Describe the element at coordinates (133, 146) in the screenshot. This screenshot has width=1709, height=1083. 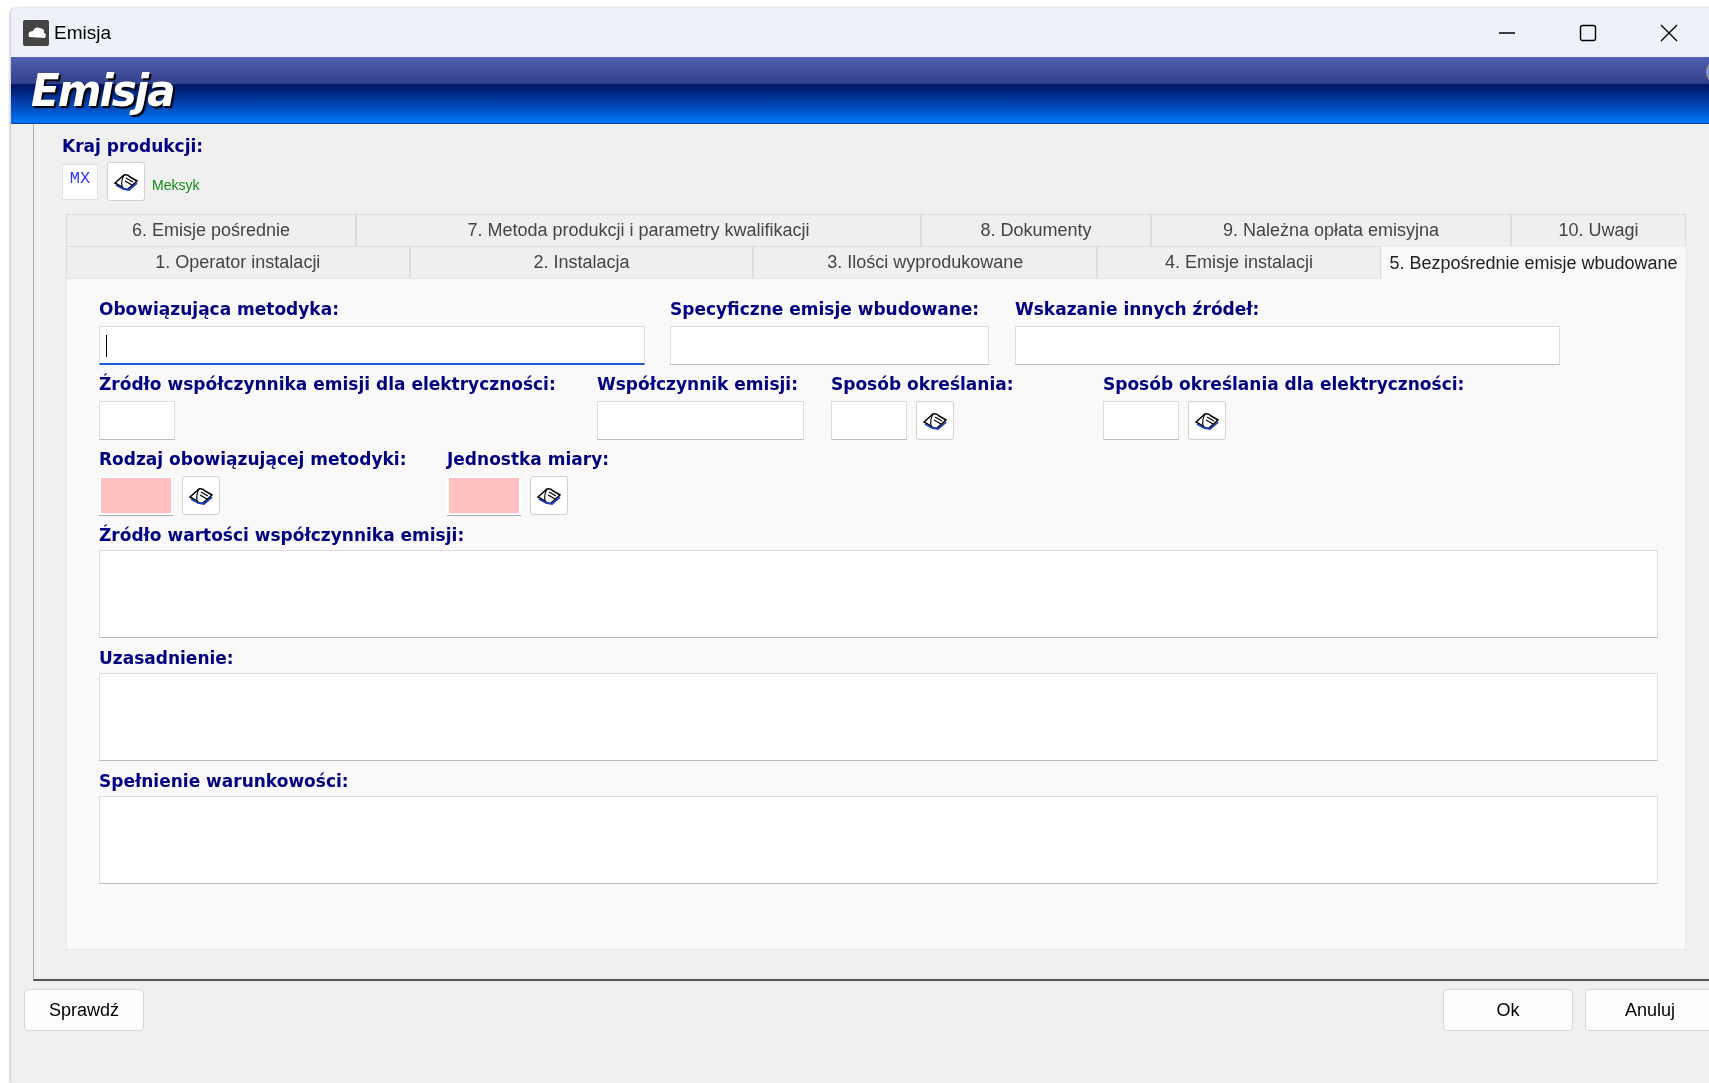
I see `field-label: Kraj produkcji:` at that location.